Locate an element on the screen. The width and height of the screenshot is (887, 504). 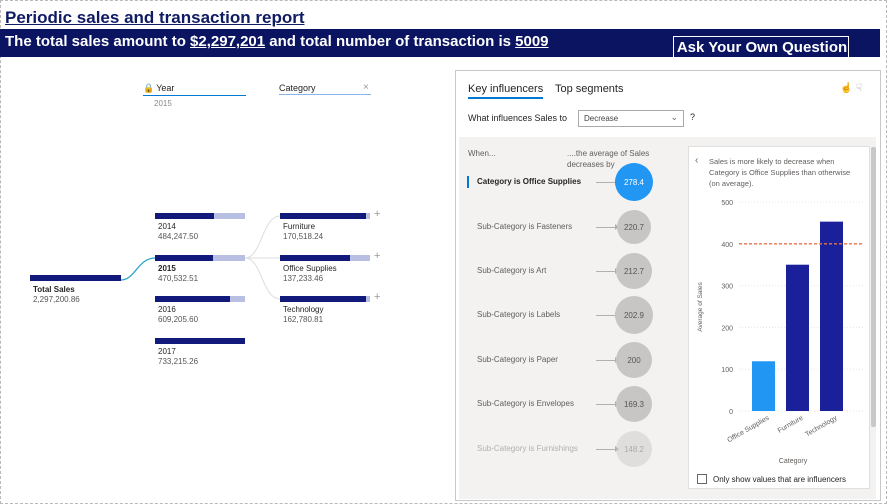
tab-top-segments: Top segments is located at coordinates (589, 89).